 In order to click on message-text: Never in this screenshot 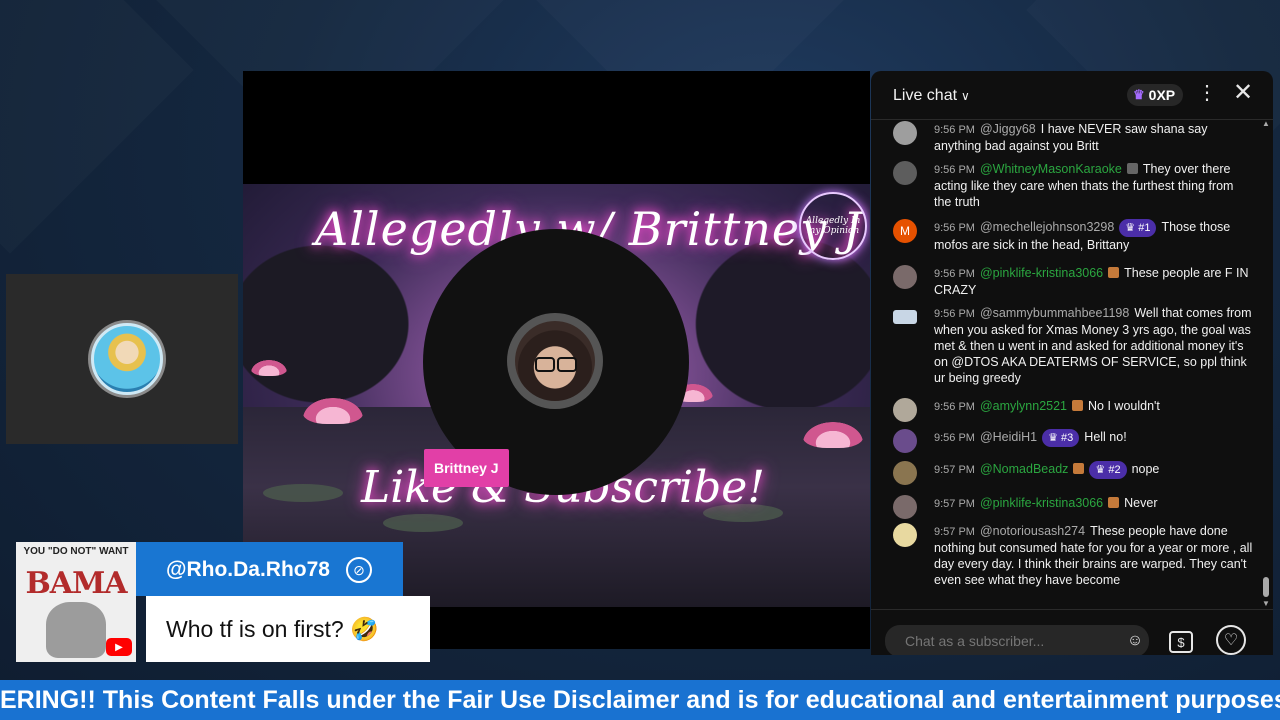, I will do `click(1141, 503)`.